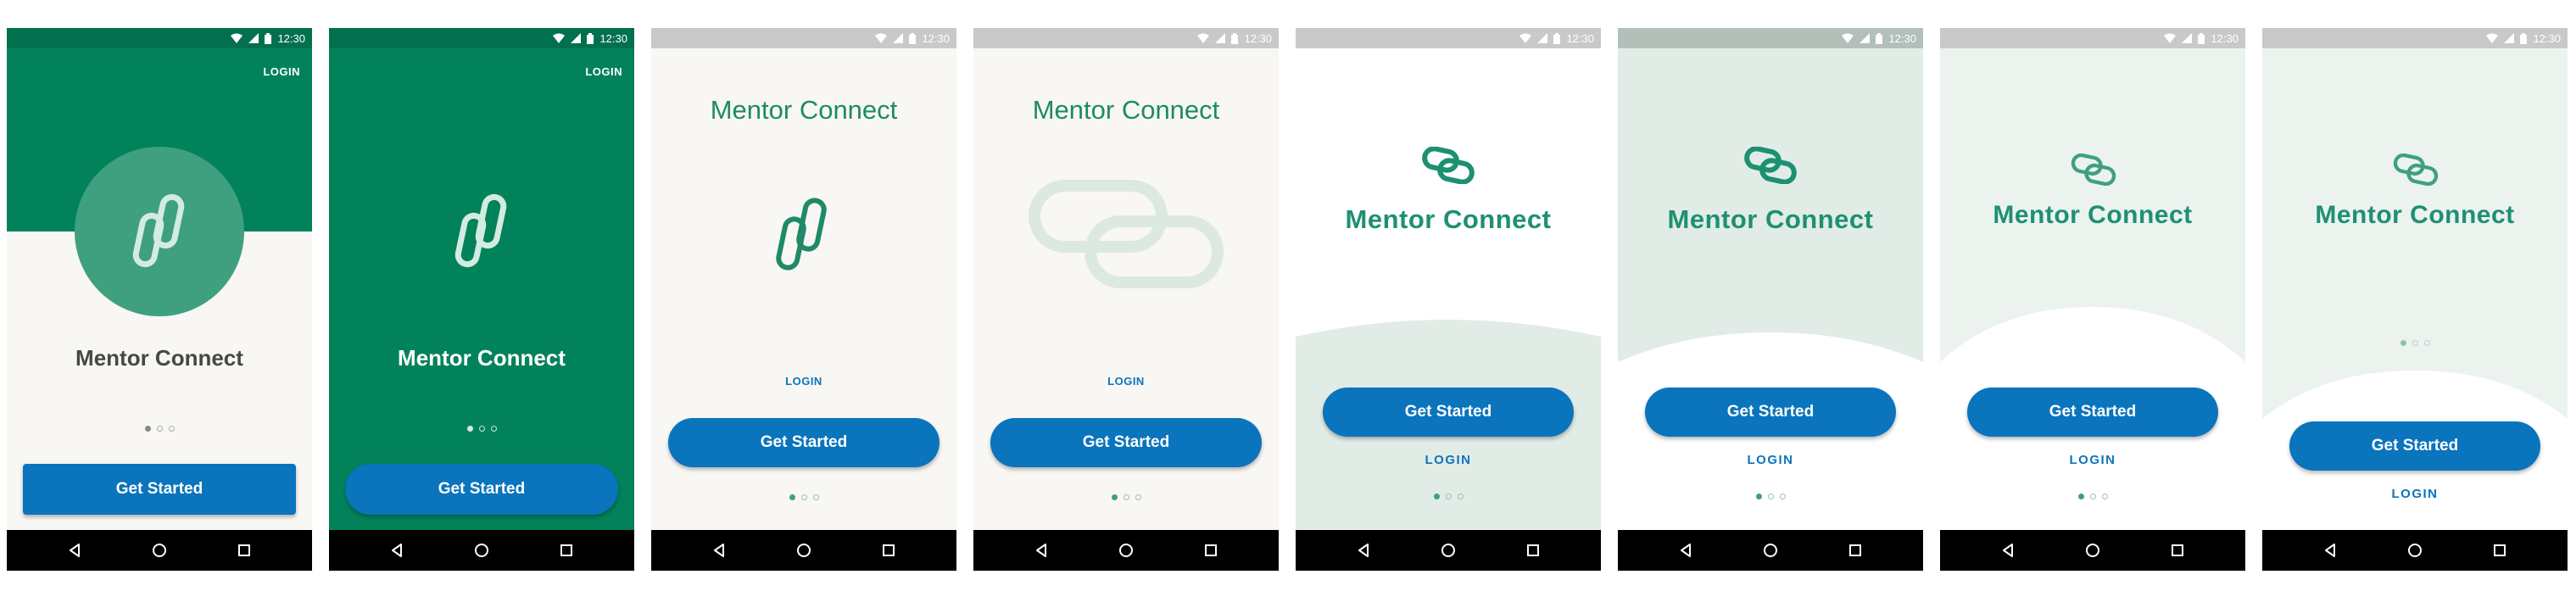 The image size is (2576, 608). I want to click on phone-screen-4: 12:30 Mentor Connect LOGIN Get Started, so click(1126, 299).